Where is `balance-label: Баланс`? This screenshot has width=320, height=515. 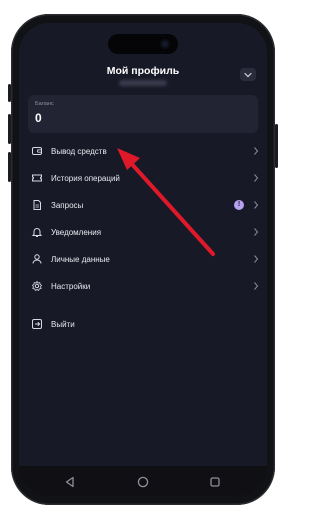
balance-label: Баланс is located at coordinates (44, 104).